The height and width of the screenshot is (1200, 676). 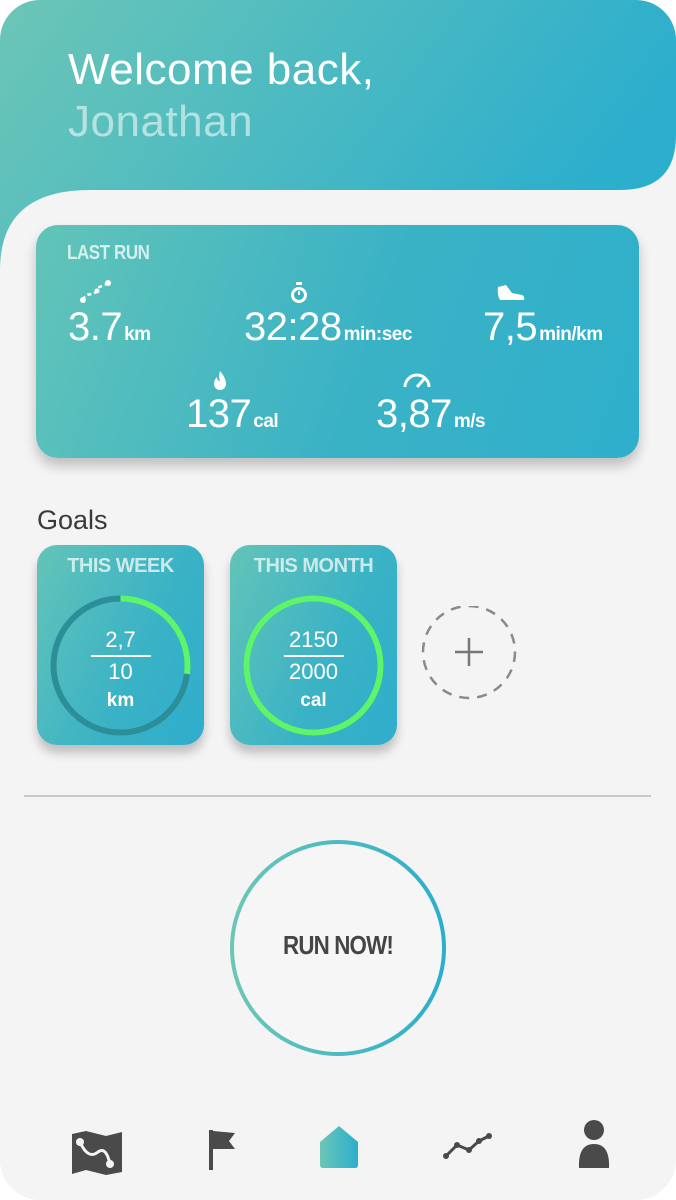 I want to click on speedometer-icon, so click(x=417, y=380).